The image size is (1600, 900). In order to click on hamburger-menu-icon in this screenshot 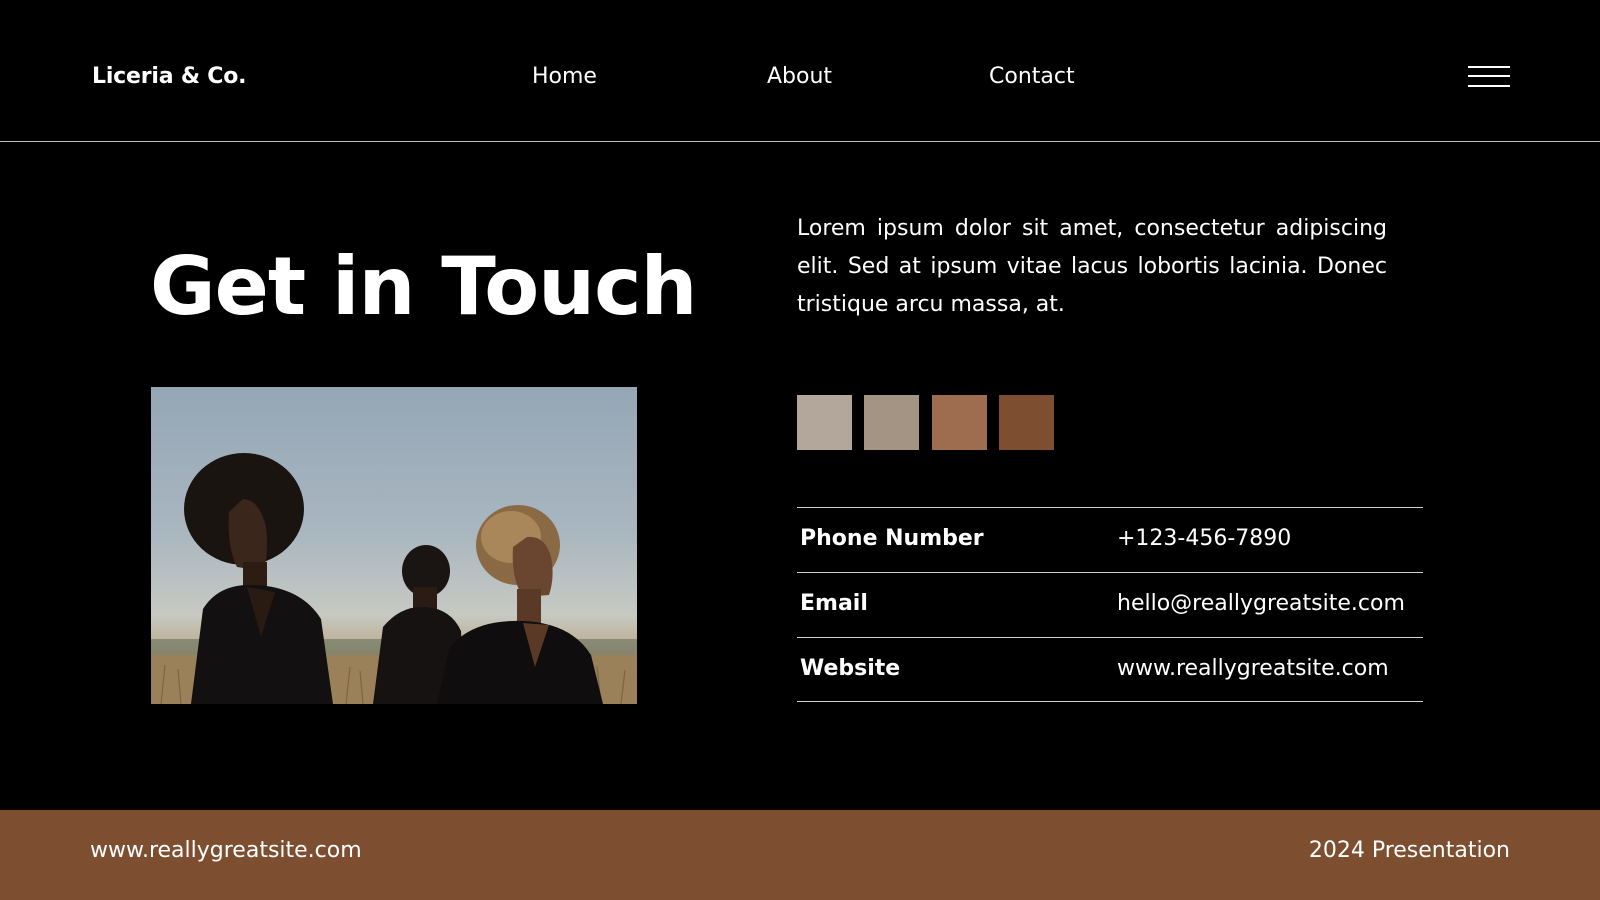, I will do `click(1489, 77)`.